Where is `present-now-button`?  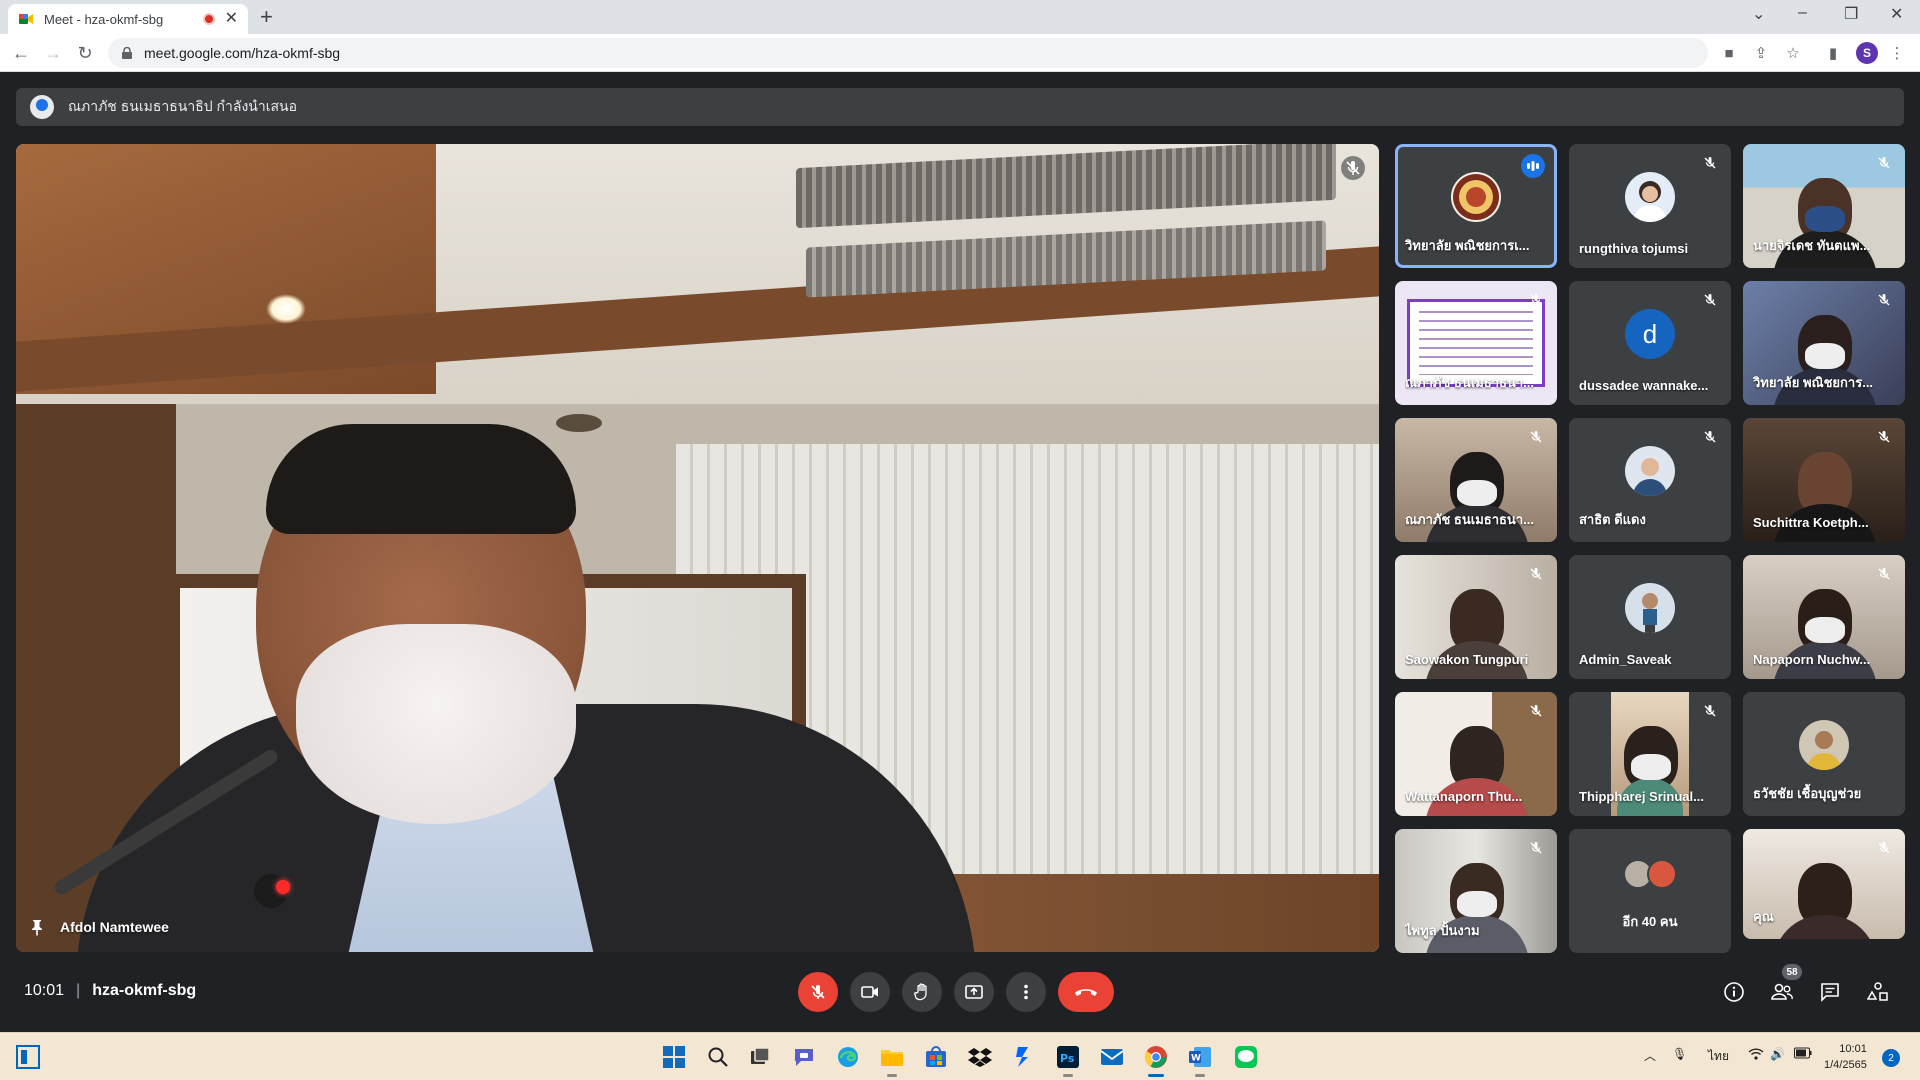 present-now-button is located at coordinates (974, 992).